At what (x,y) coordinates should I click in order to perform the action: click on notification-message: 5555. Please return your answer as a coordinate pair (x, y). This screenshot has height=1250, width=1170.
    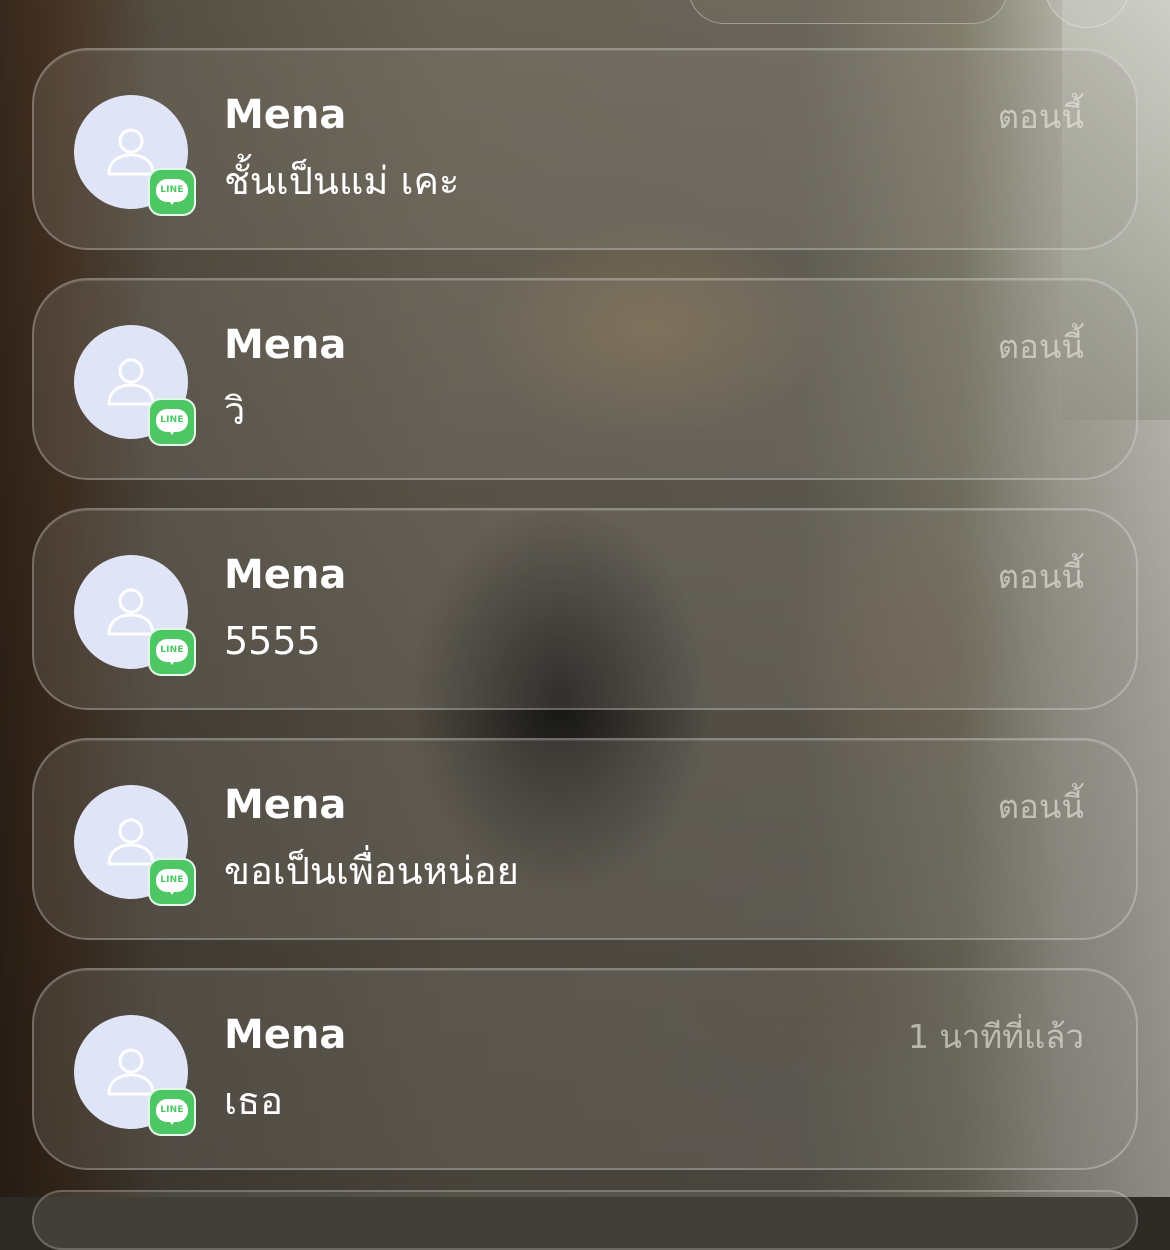
    Looking at the image, I should click on (272, 641).